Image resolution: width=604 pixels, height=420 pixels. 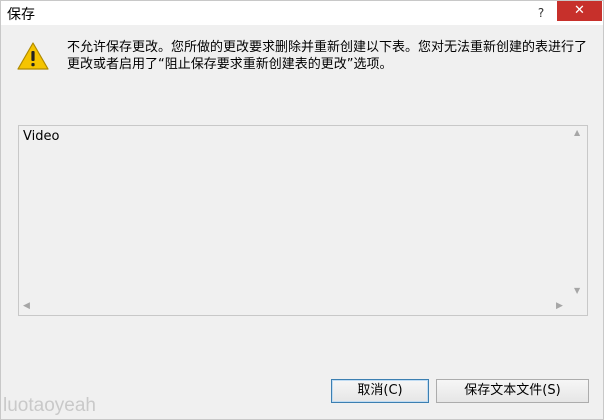 I want to click on close-button: ✕, so click(x=579, y=11).